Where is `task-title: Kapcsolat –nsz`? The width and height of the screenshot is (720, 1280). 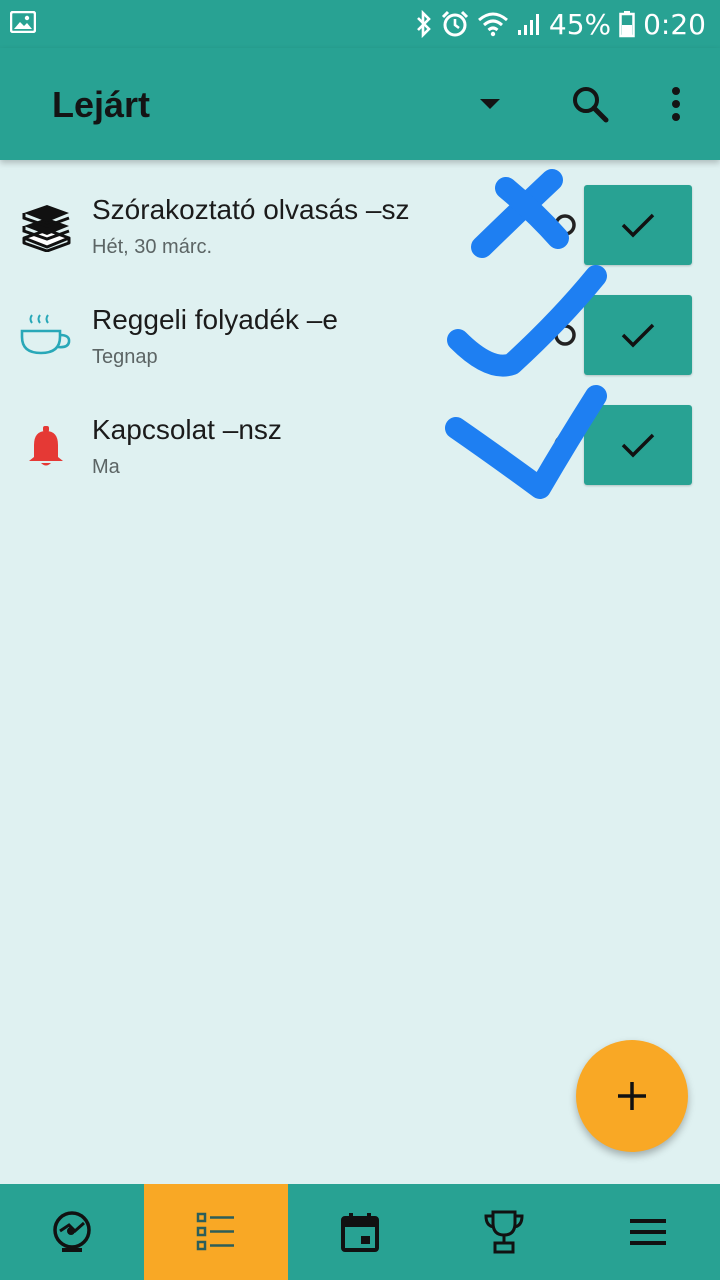 task-title: Kapcsolat –nsz is located at coordinates (187, 429).